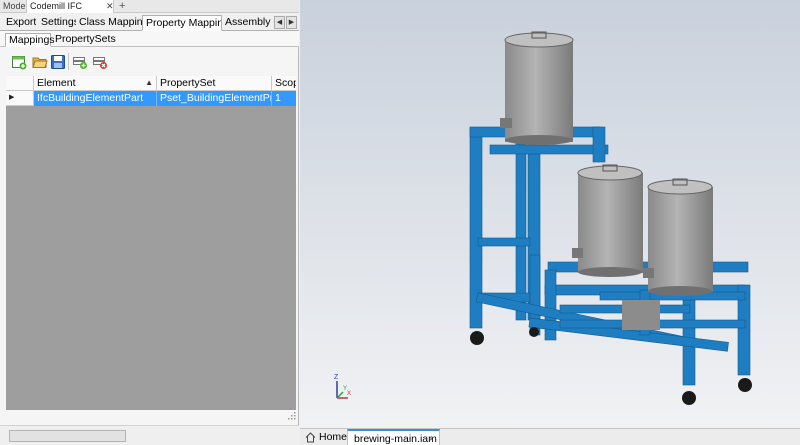  Describe the element at coordinates (109, 6) in the screenshot. I see `close-panel-icon: ✕` at that location.